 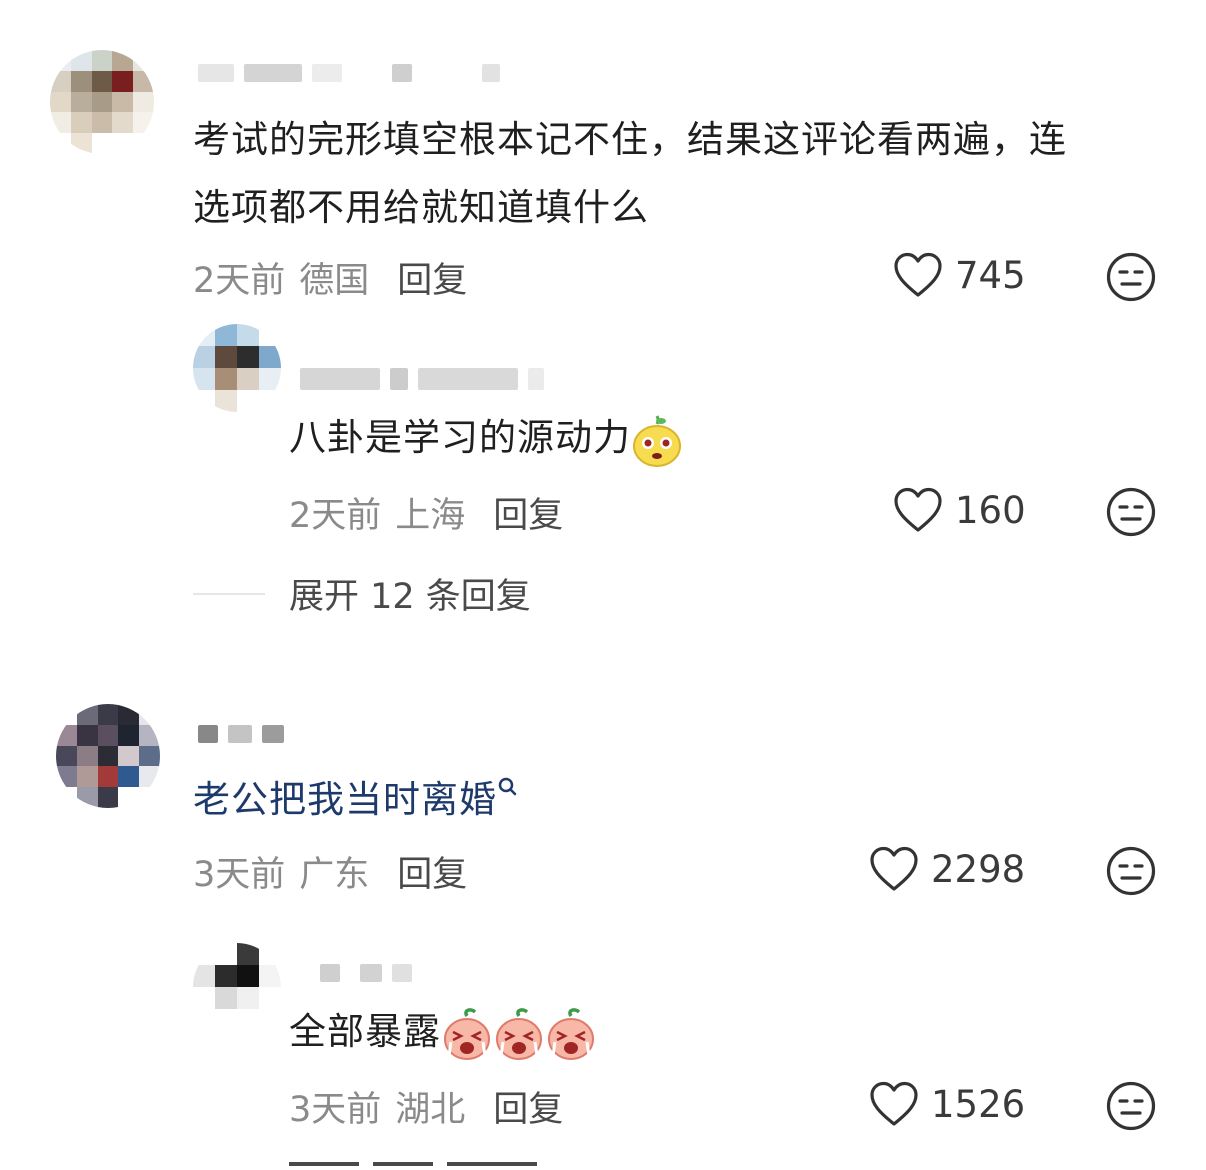 What do you see at coordinates (430, 516) in the screenshot?
I see `reply-location: 上海` at bounding box center [430, 516].